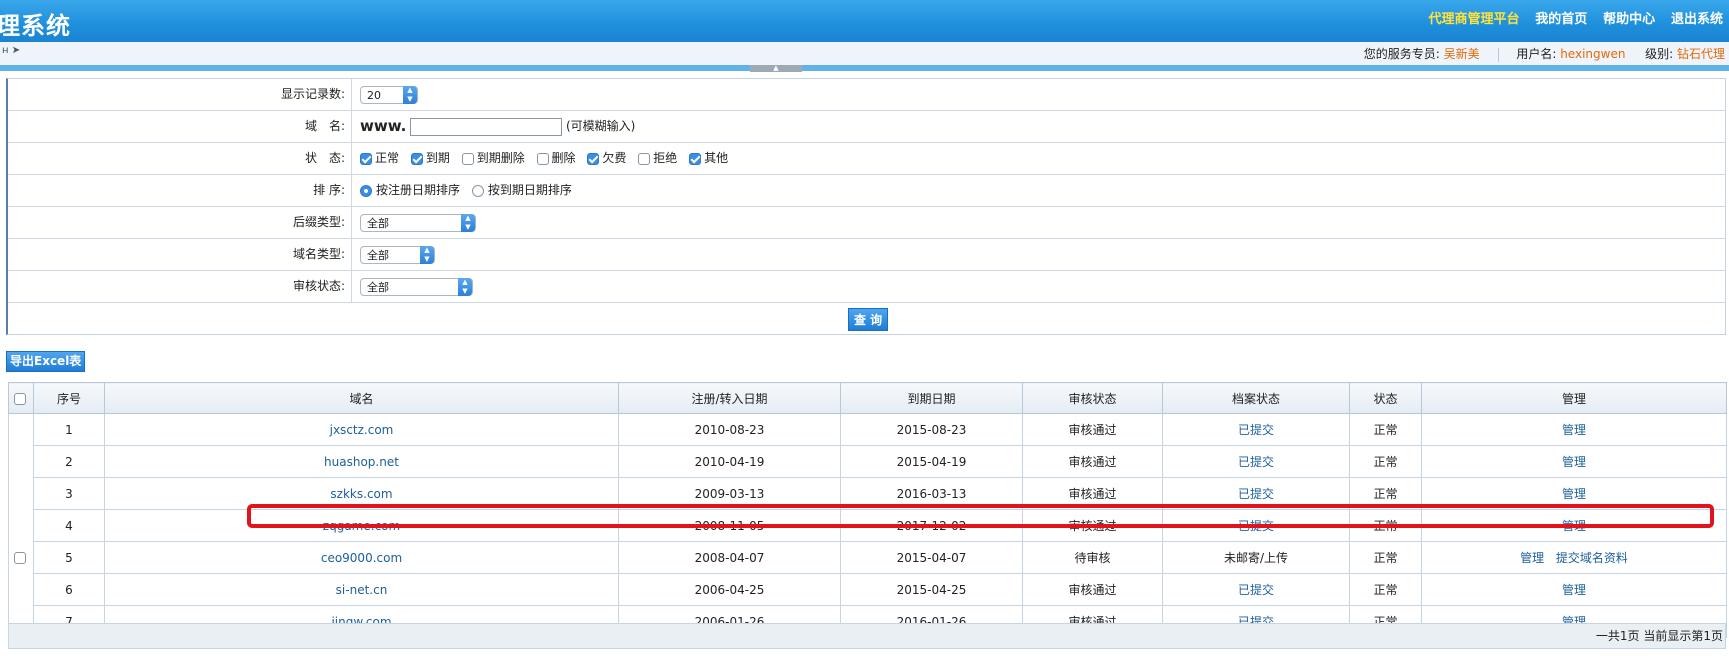 This screenshot has width=1729, height=661. I want to click on collapse-toggle-icon: ▲, so click(776, 68).